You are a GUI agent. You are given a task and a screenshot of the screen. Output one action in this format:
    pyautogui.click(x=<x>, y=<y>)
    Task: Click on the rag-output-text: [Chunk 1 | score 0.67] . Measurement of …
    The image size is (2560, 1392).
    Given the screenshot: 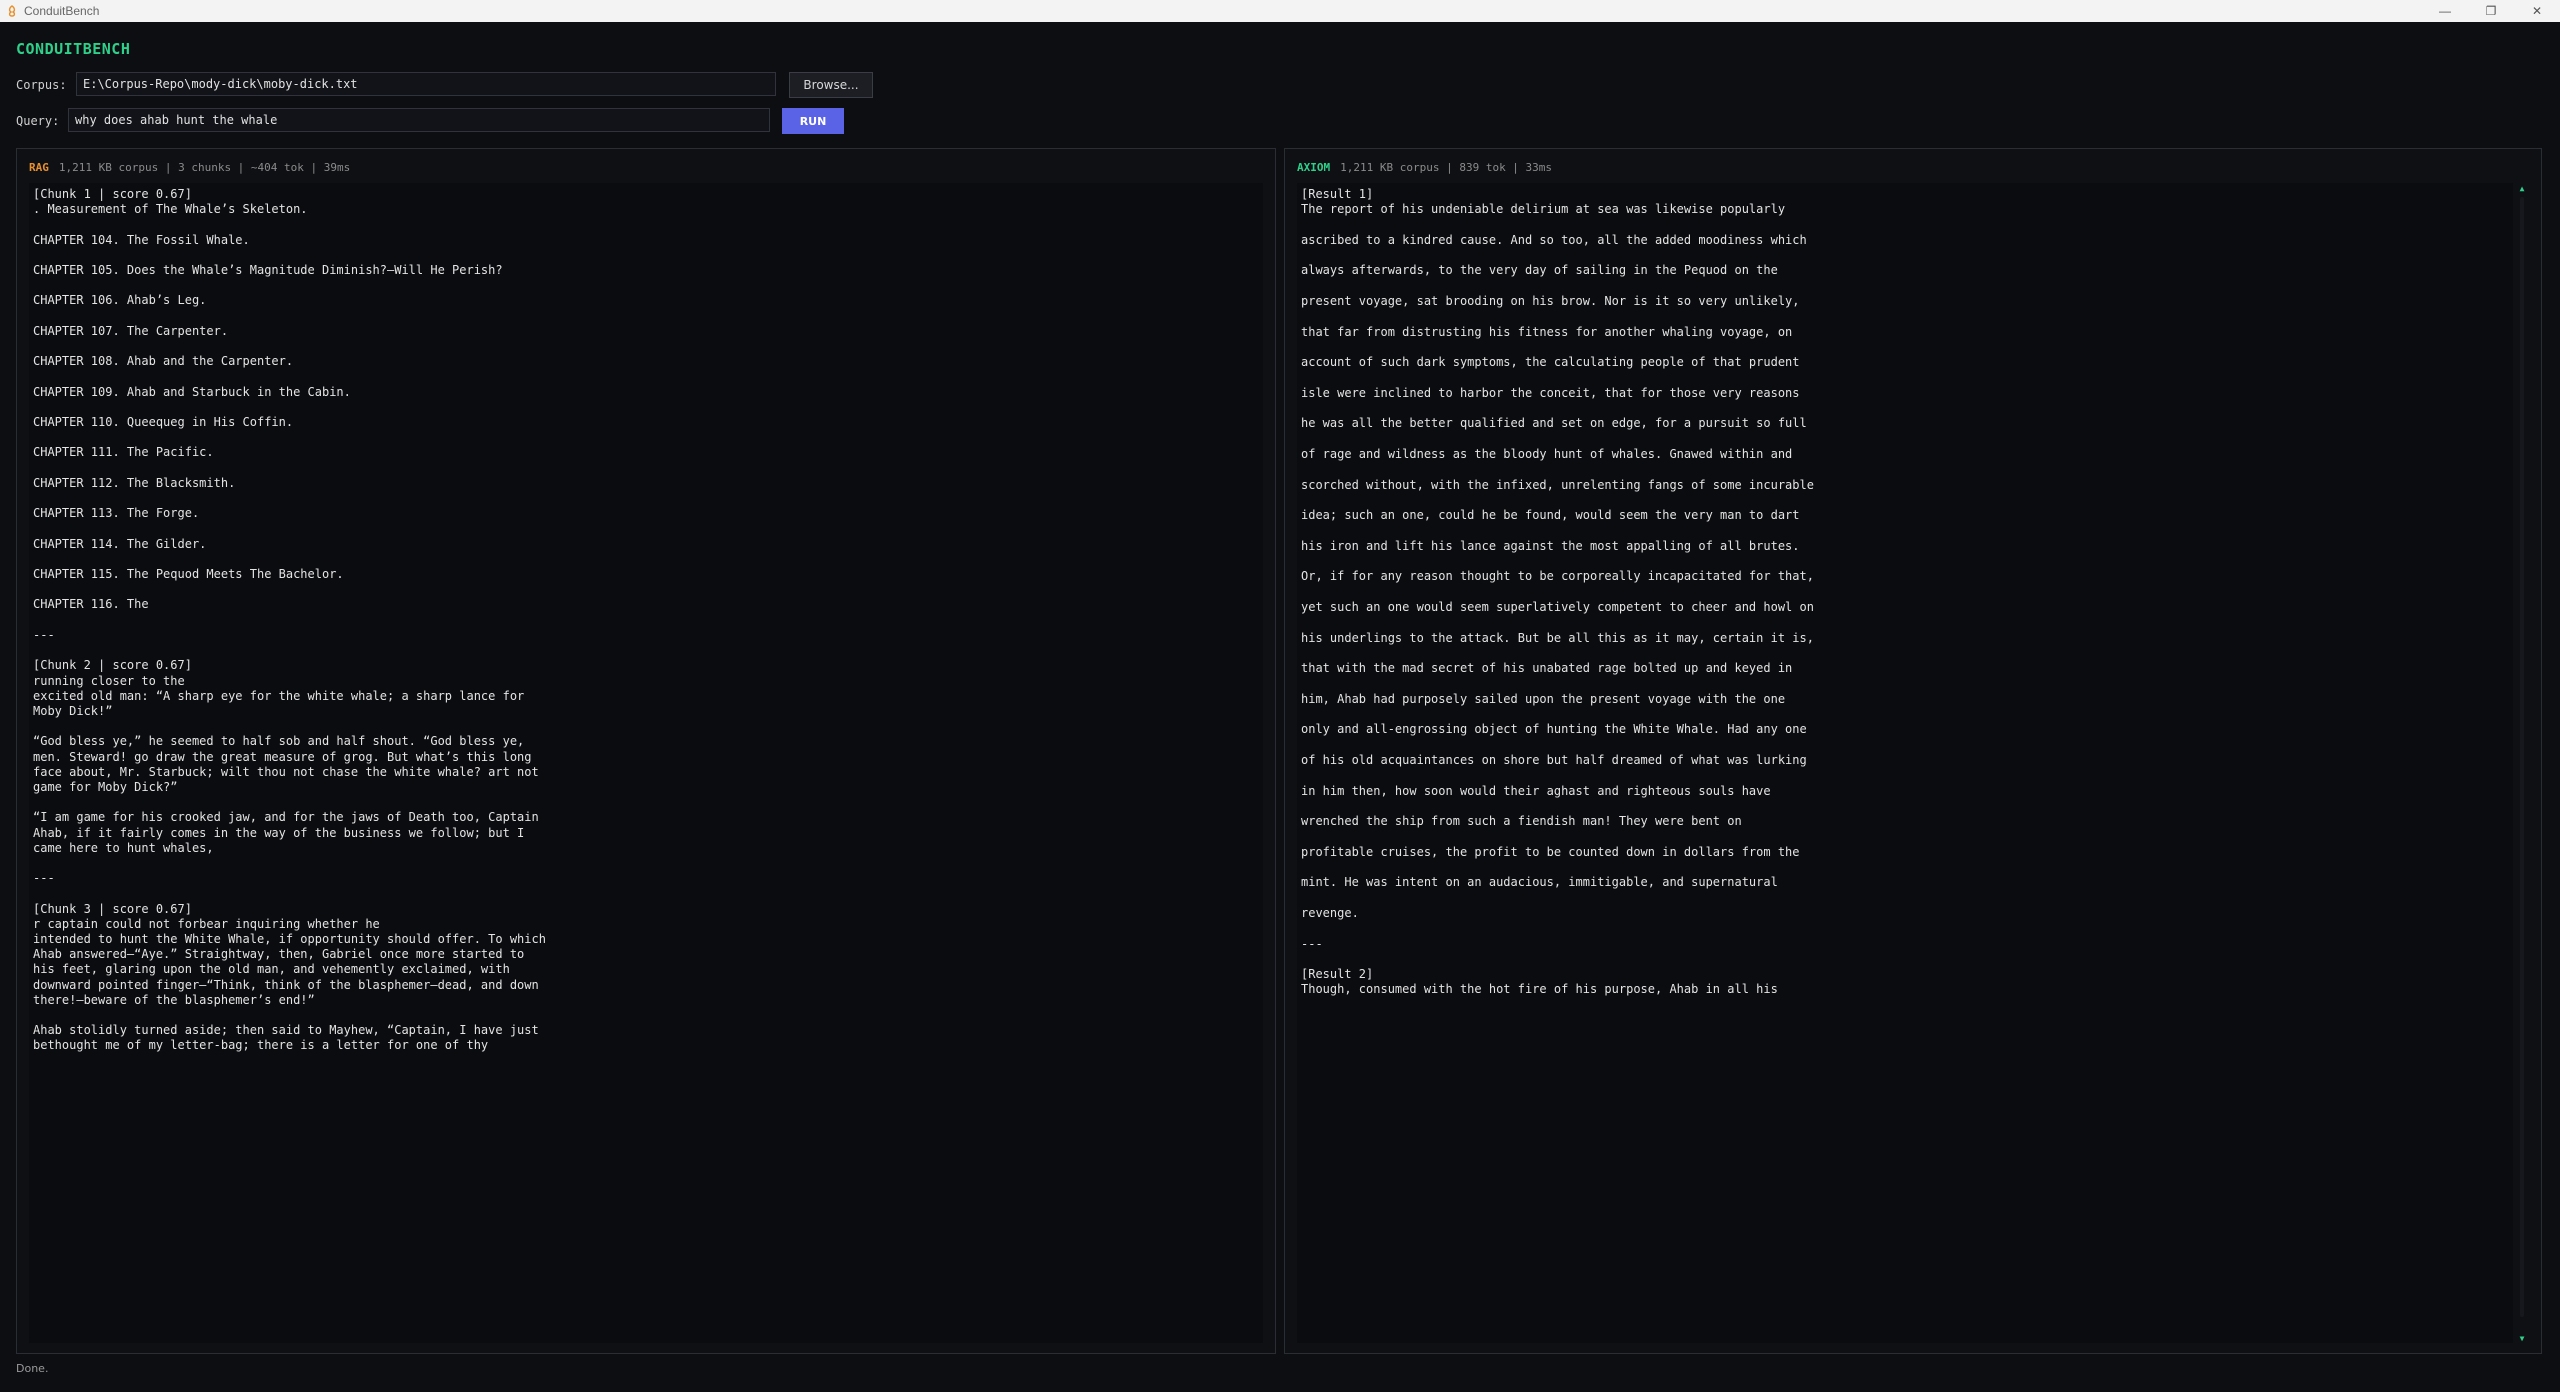 What is the action you would take?
    pyautogui.click(x=289, y=620)
    